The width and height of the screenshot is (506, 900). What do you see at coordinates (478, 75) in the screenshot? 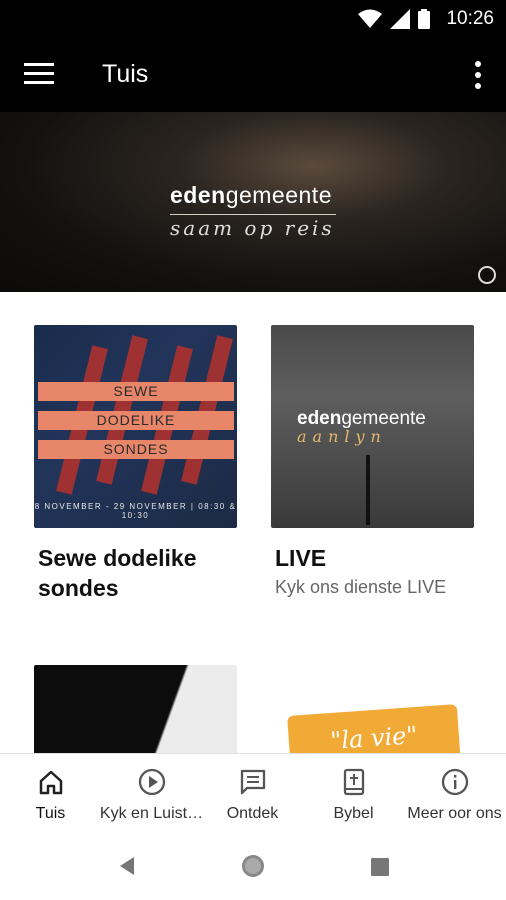
I see `more-vert-icon` at bounding box center [478, 75].